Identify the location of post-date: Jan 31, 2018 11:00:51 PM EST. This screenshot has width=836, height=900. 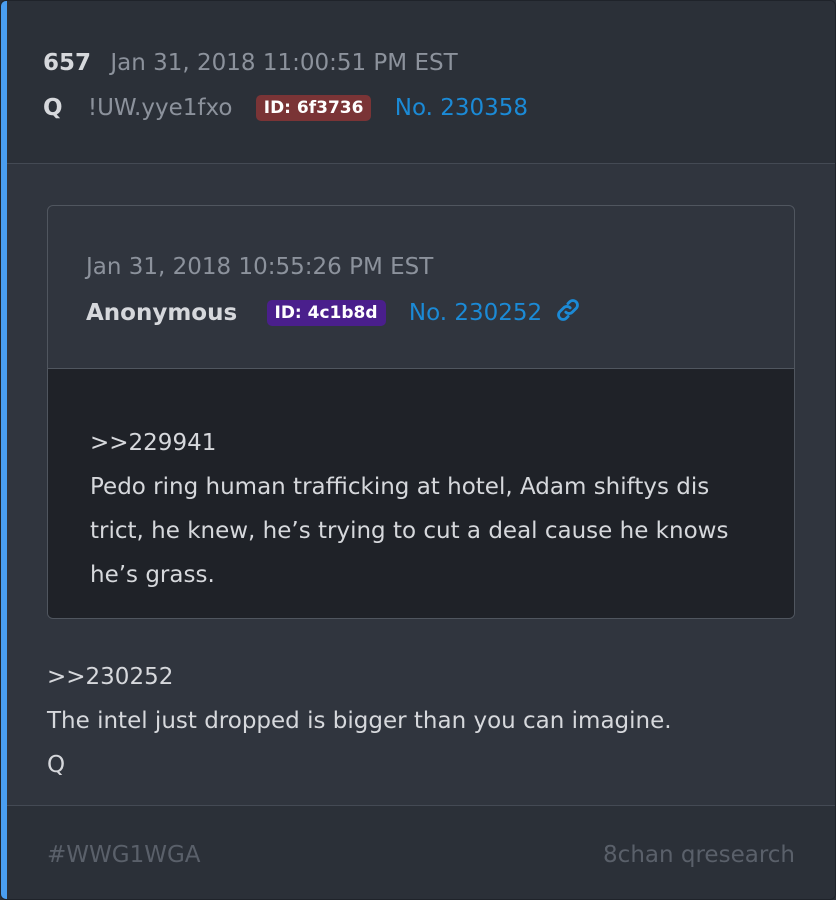
(284, 63).